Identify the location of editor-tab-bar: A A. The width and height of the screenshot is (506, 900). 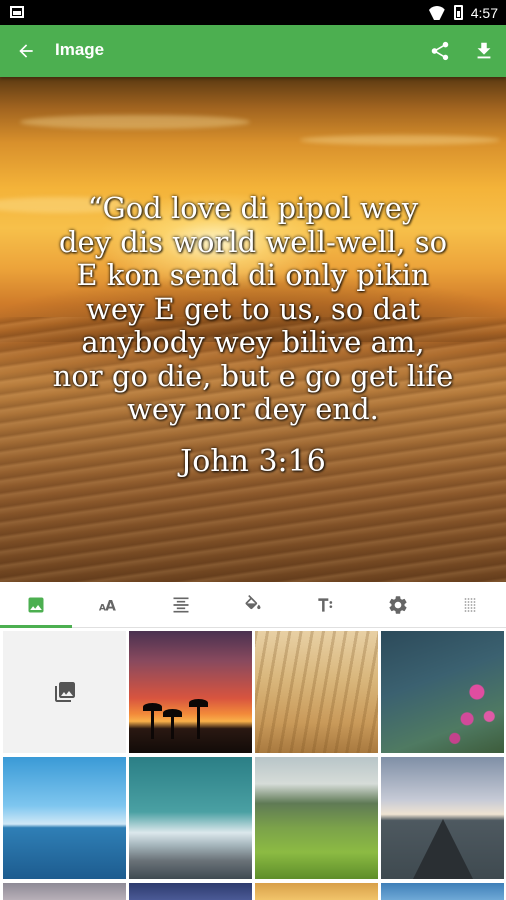
(253, 605).